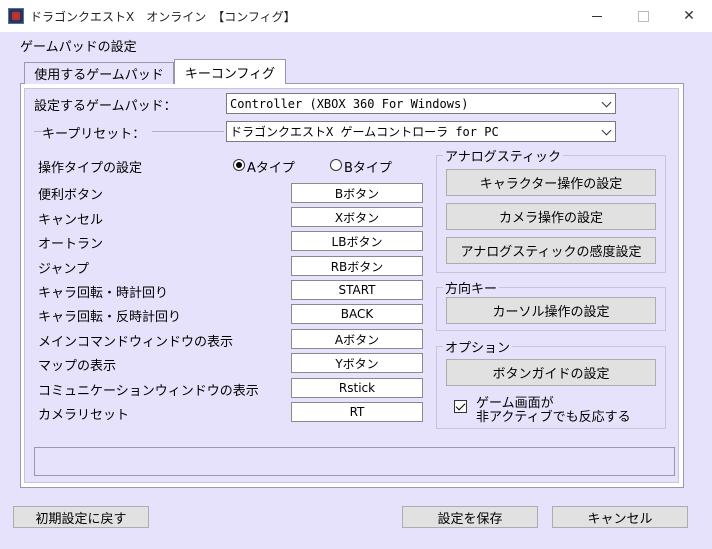 The image size is (712, 549). I want to click on radio-type-a, so click(239, 165).